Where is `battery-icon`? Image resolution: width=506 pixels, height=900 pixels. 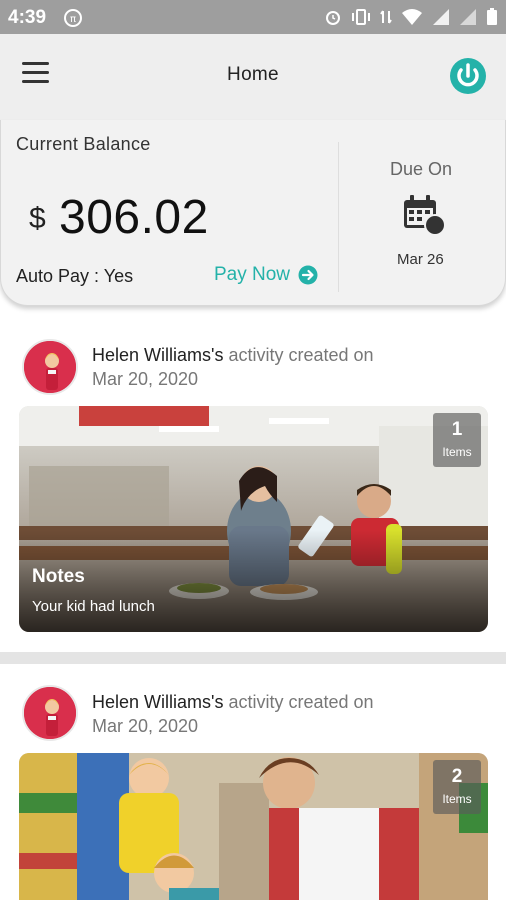 battery-icon is located at coordinates (492, 16).